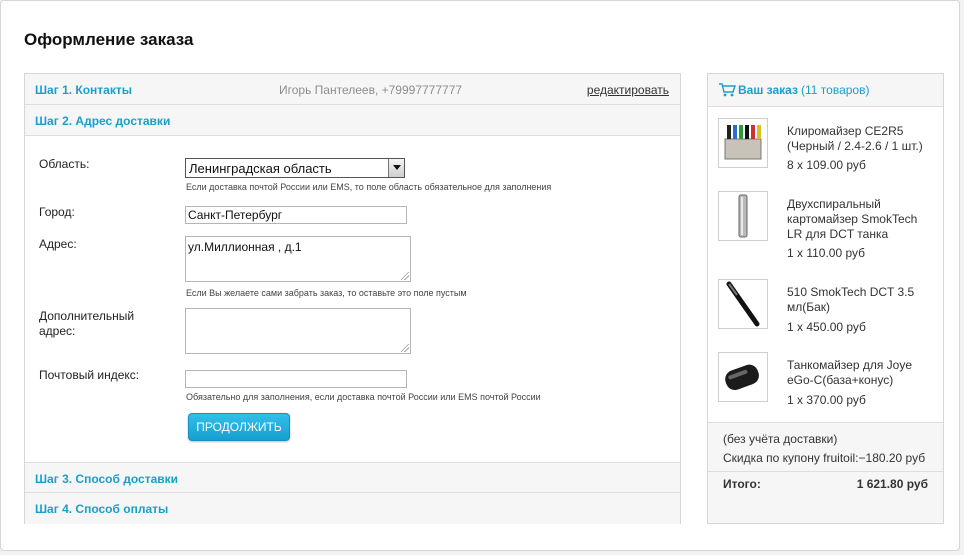  I want to click on item-name-line: Танкомайзер для Joye, so click(850, 365).